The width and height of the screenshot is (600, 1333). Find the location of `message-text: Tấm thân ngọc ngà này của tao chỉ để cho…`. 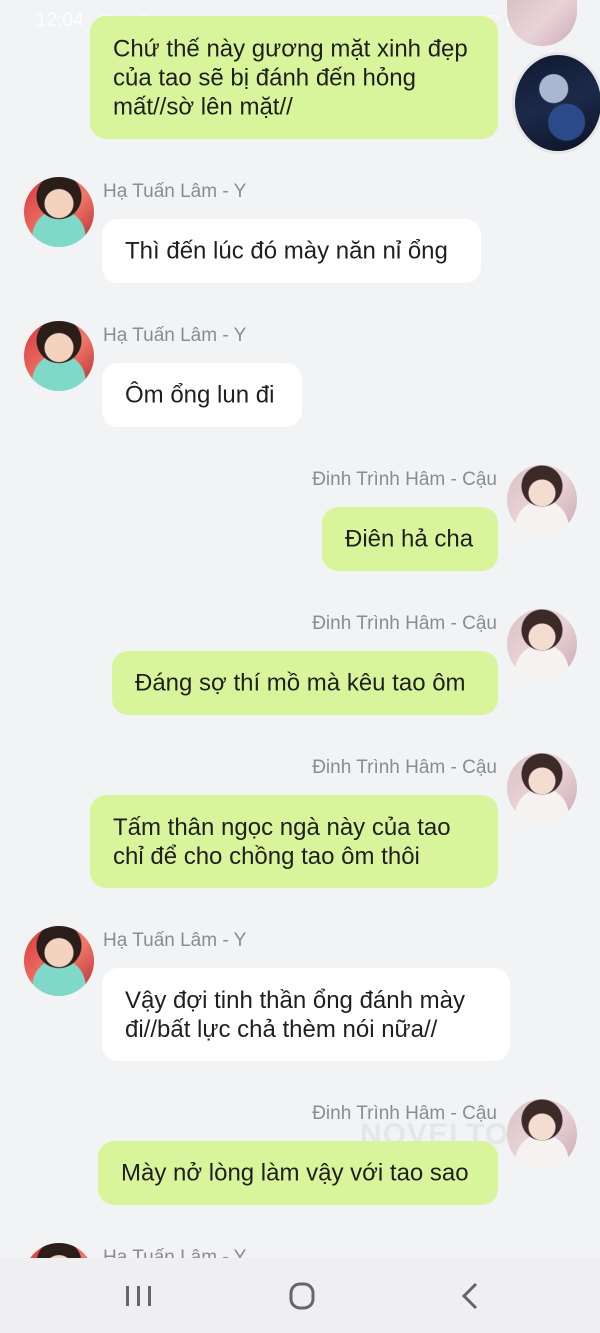

message-text: Tấm thân ngọc ngà này của tao chỉ để cho… is located at coordinates (282, 841).